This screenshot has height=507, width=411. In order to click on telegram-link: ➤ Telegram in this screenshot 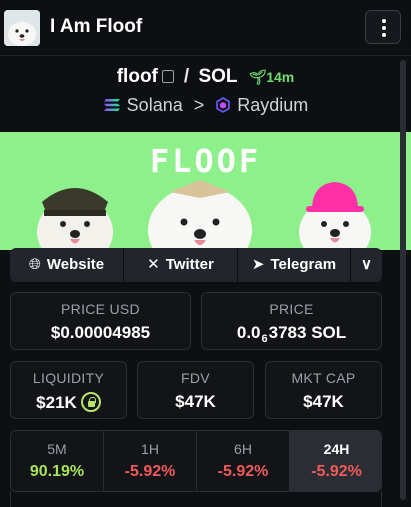, I will do `click(294, 265)`.